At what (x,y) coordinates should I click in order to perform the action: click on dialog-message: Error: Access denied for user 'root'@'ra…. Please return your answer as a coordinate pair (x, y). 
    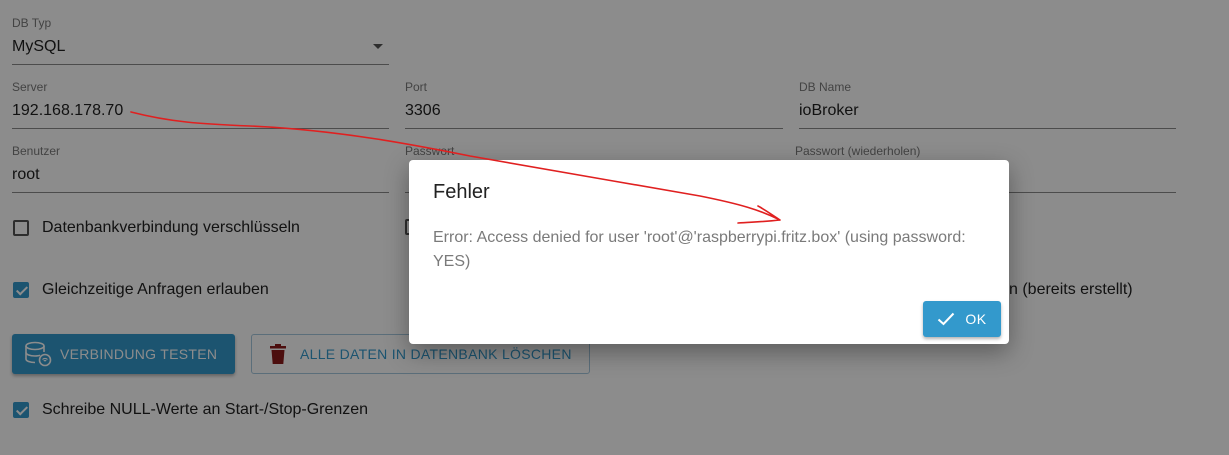
    Looking at the image, I should click on (699, 249).